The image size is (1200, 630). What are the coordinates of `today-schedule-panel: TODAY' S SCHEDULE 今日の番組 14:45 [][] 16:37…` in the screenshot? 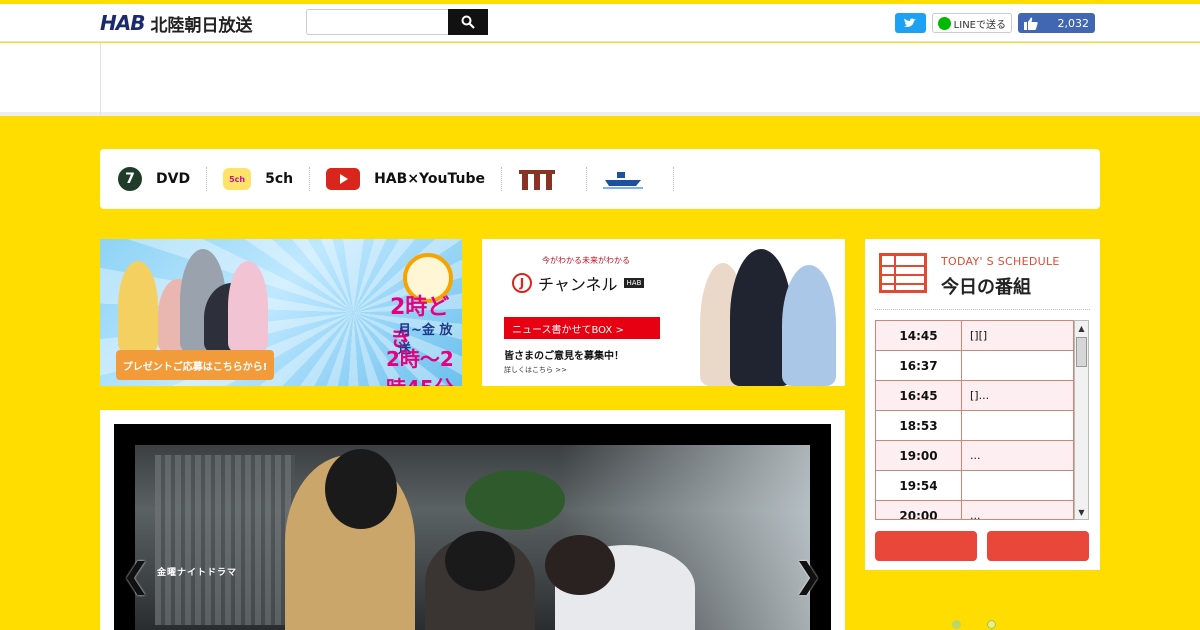 It's located at (982, 404).